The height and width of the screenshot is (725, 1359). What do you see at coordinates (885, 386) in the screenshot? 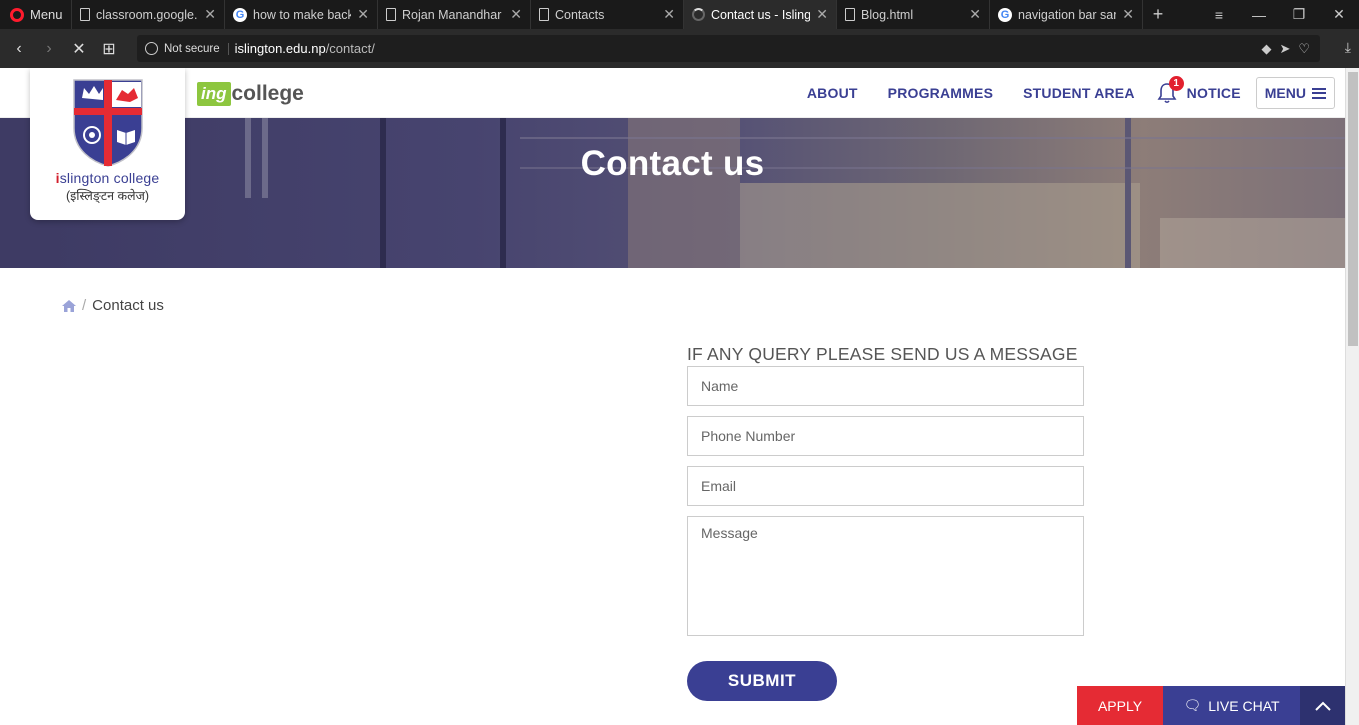
I see `name-input: Name` at bounding box center [885, 386].